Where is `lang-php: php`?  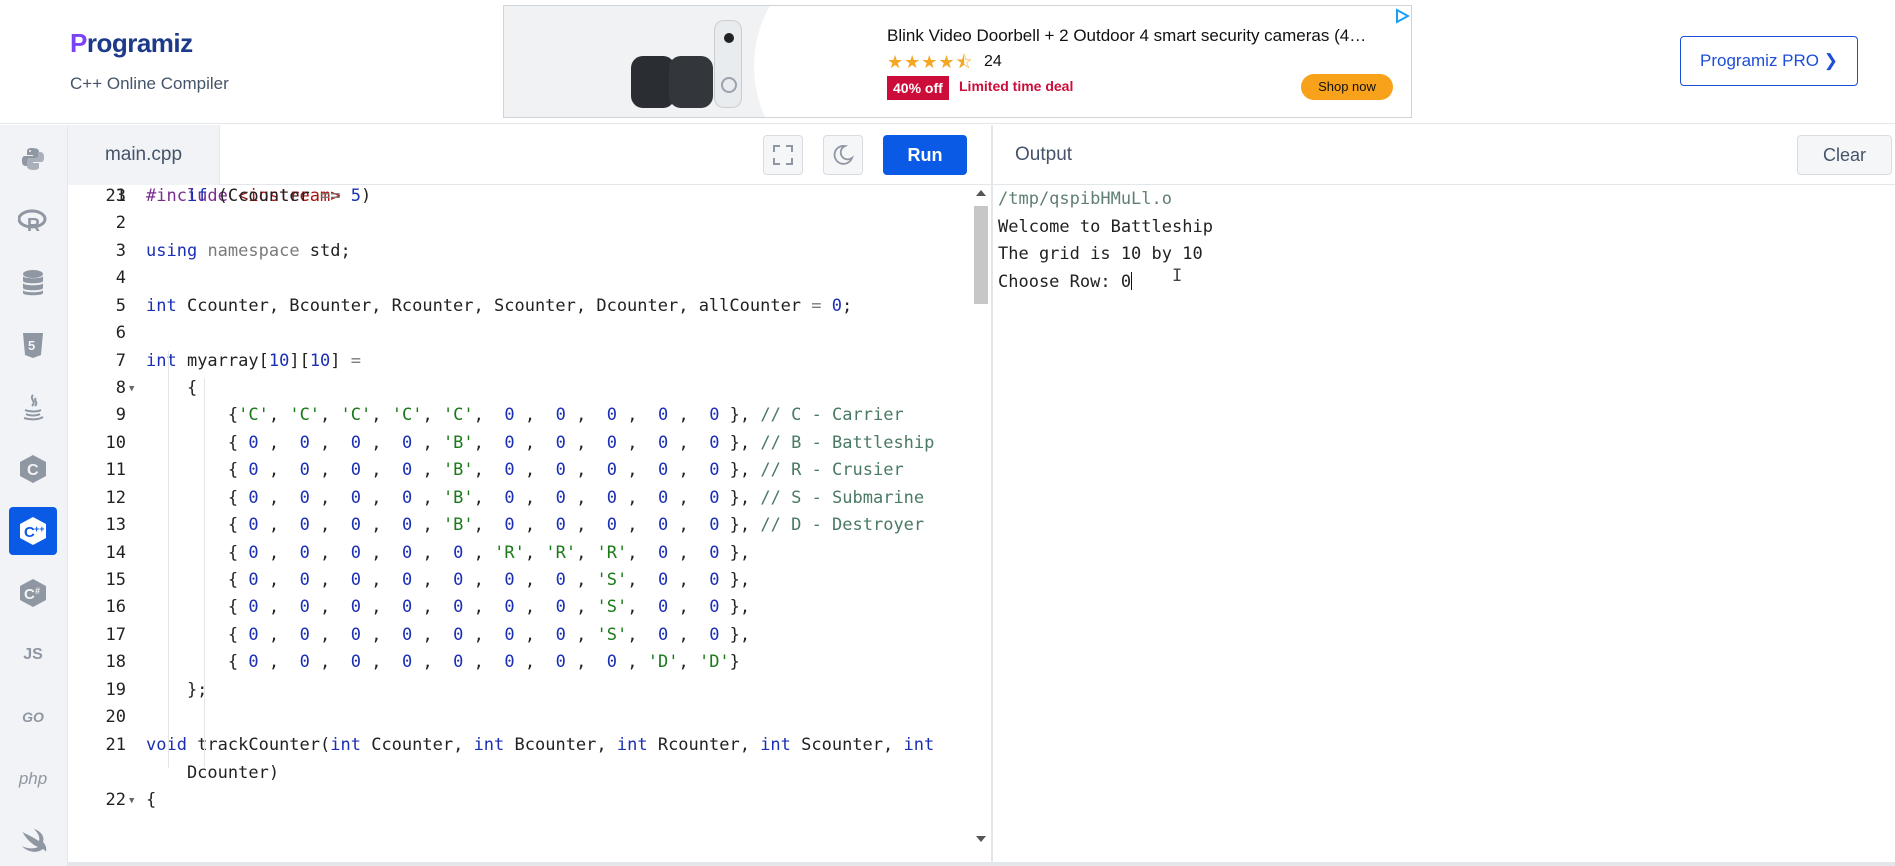 lang-php: php is located at coordinates (33, 779).